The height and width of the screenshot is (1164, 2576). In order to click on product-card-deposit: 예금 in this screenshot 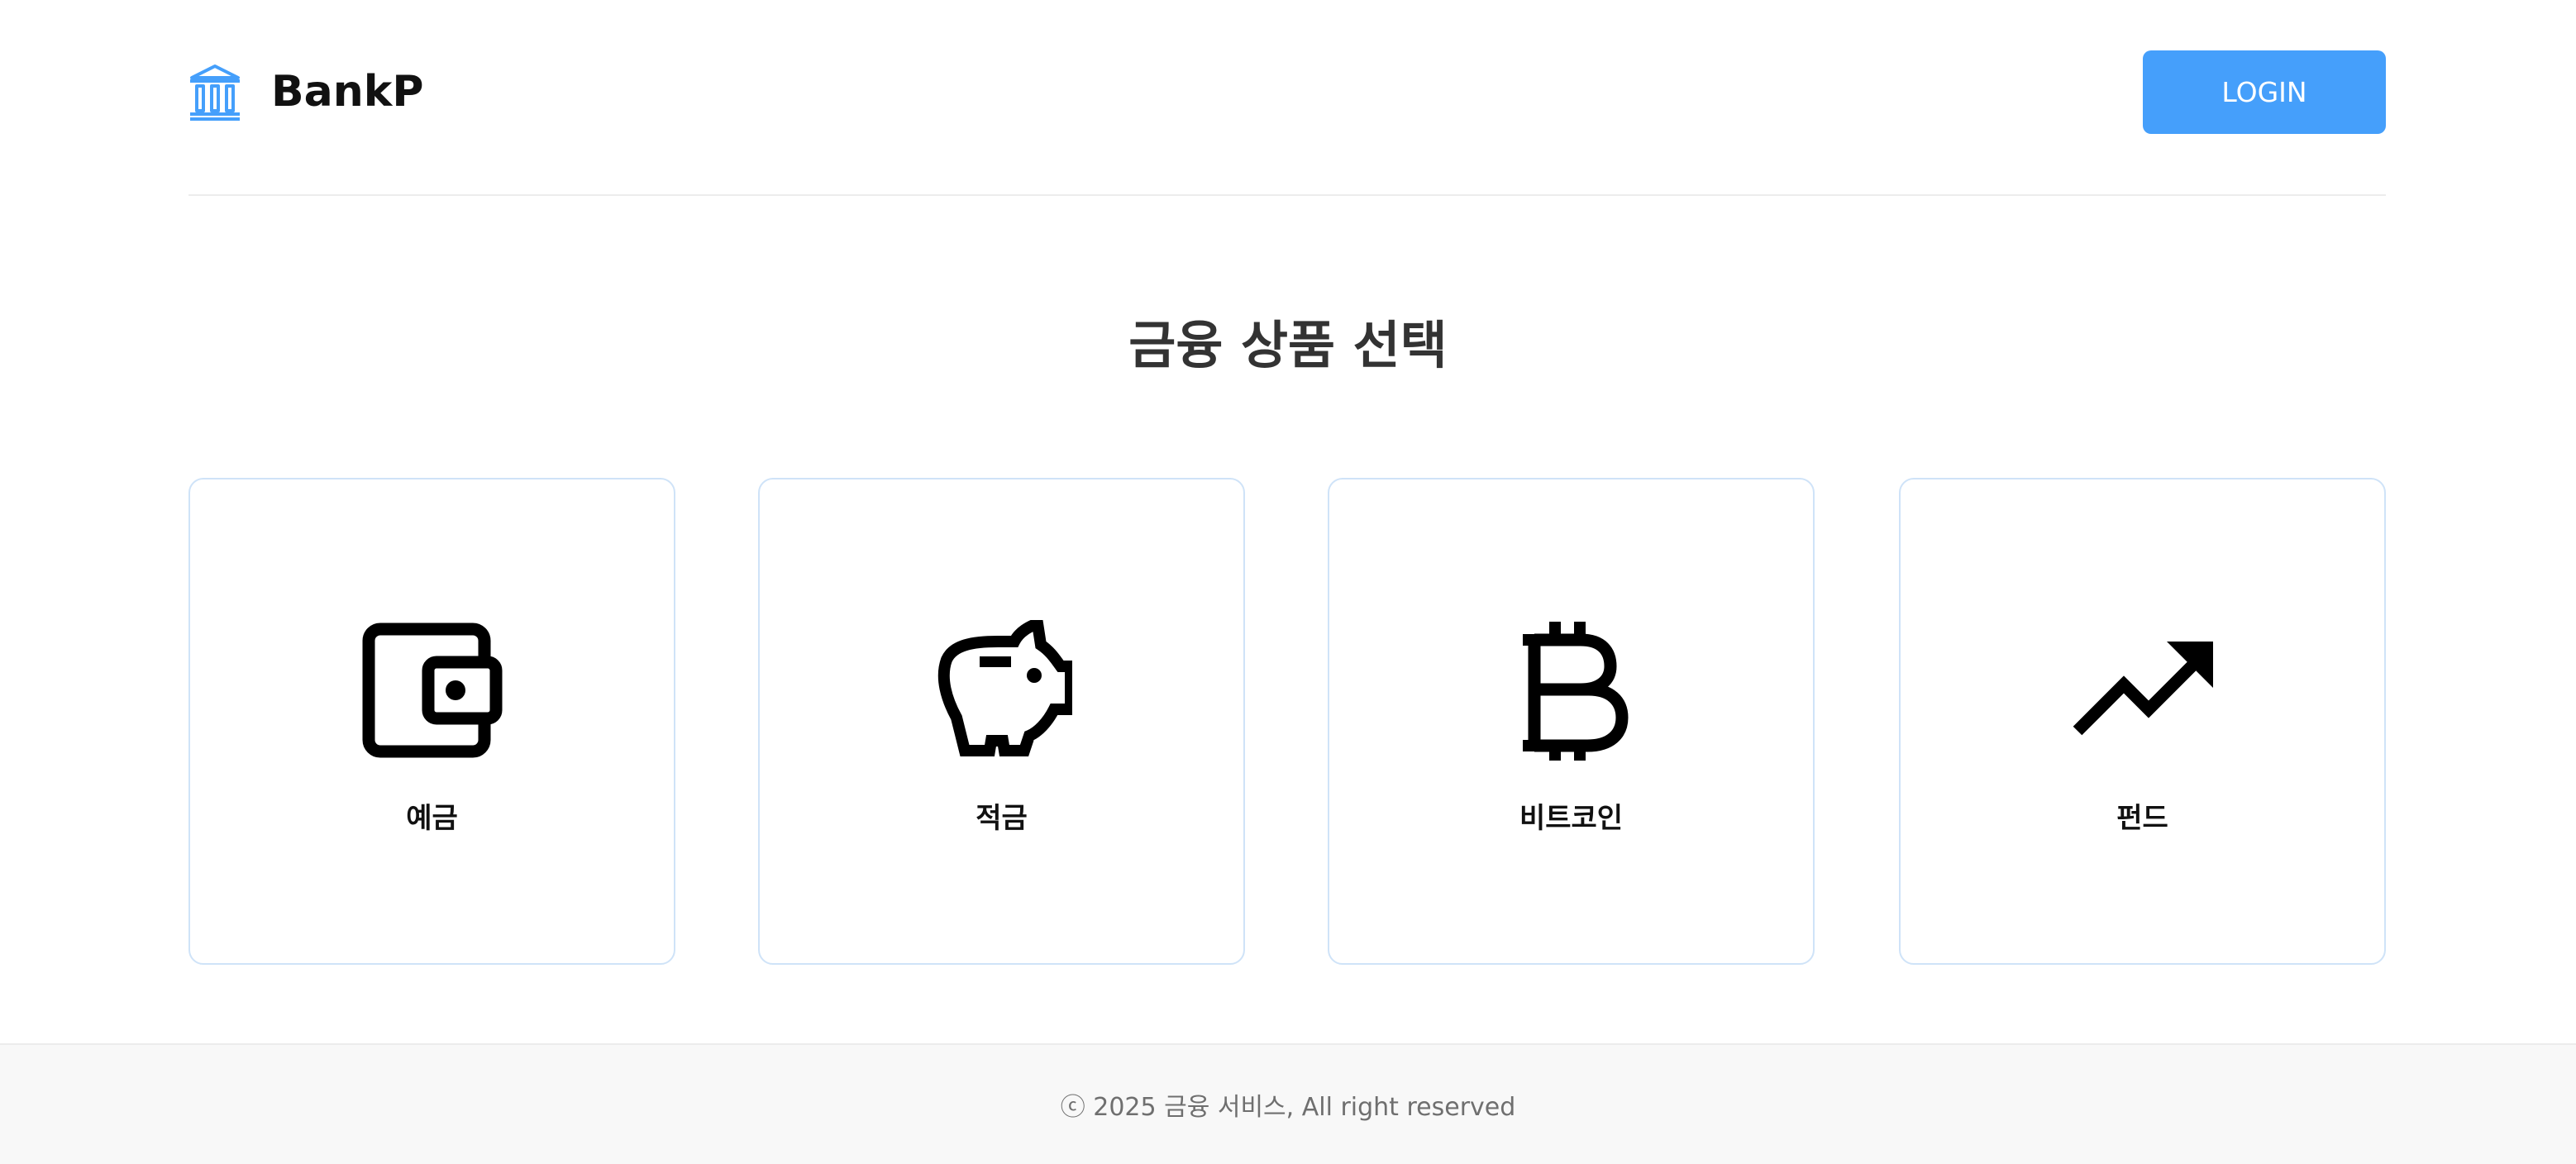, I will do `click(431, 721)`.